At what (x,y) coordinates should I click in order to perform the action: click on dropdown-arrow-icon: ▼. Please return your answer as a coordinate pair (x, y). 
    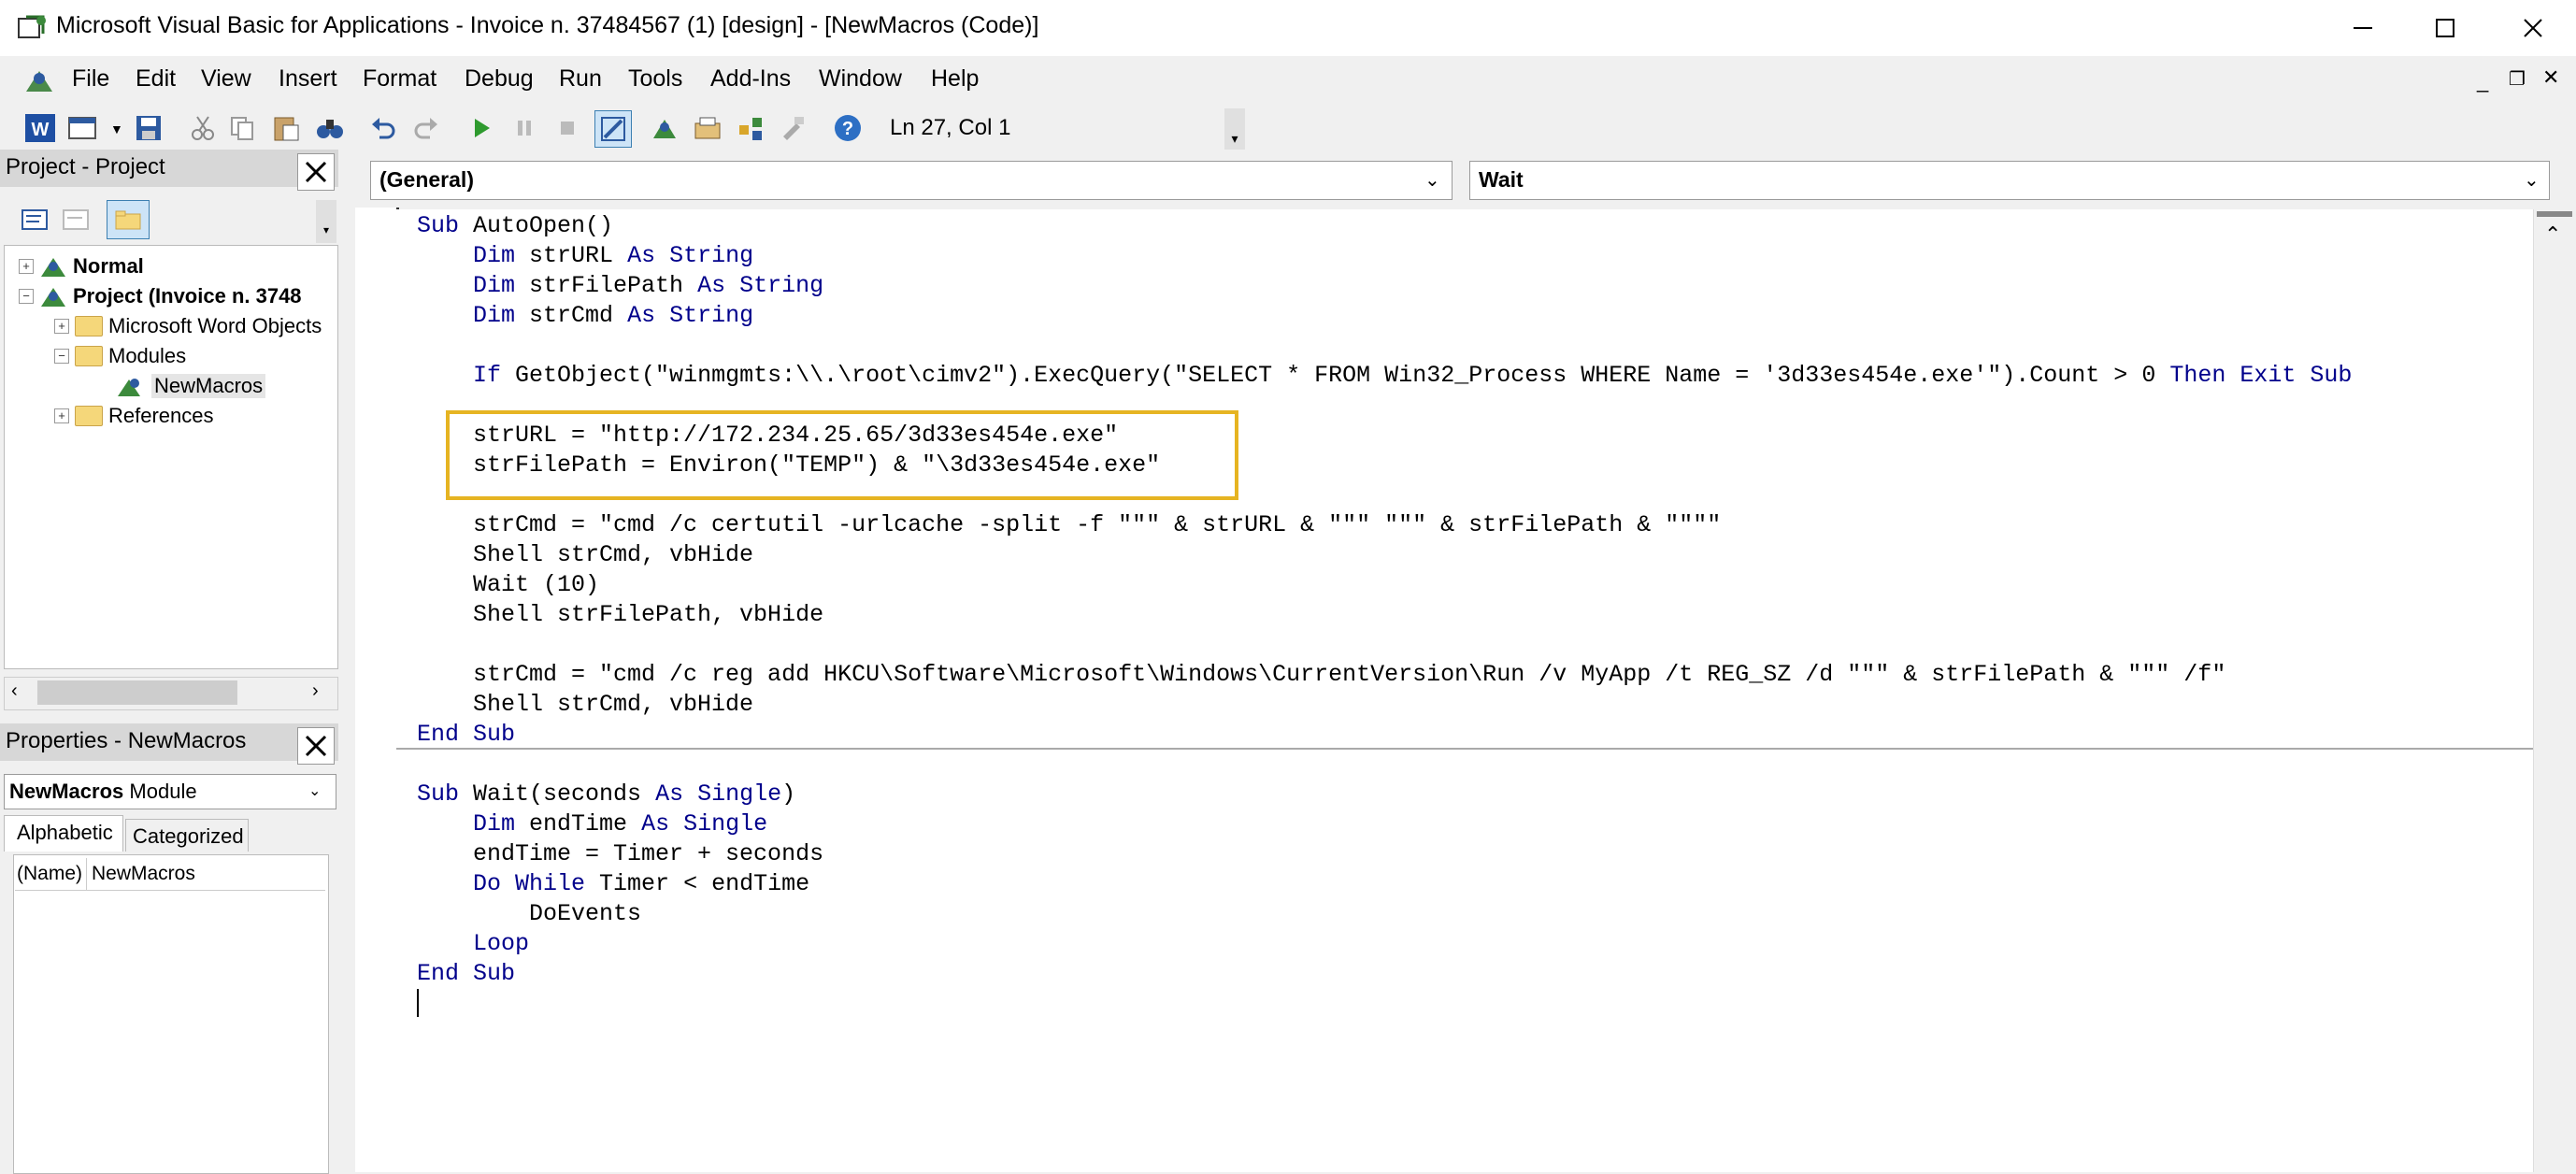
    Looking at the image, I should click on (116, 129).